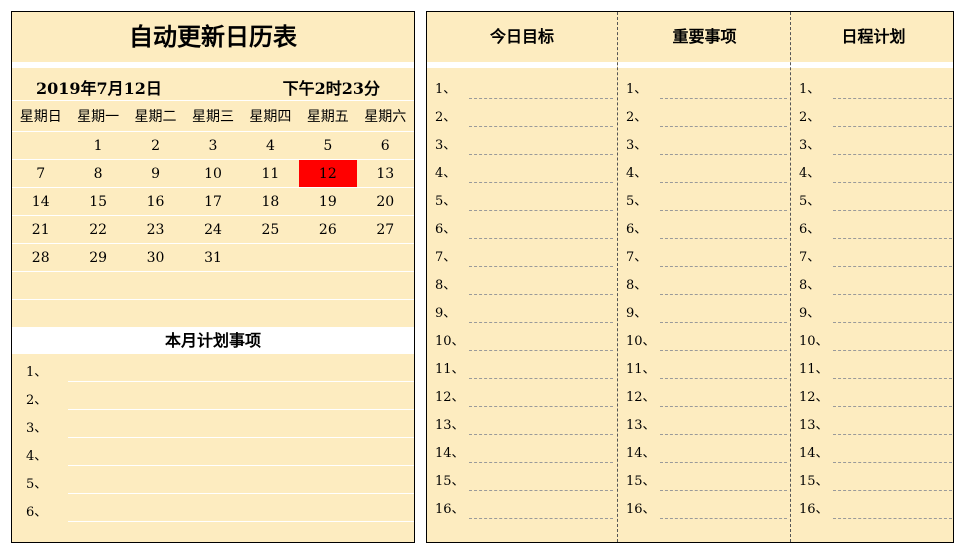  Describe the element at coordinates (385, 173) in the screenshot. I see `calendar-day: 13` at that location.